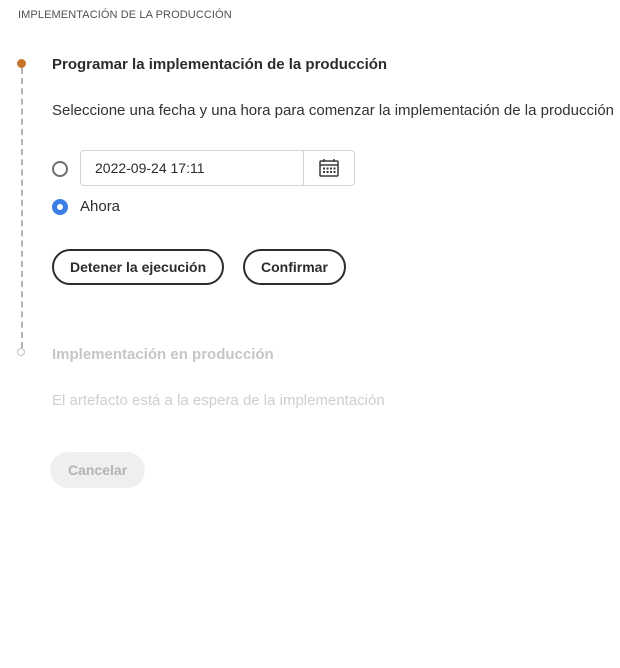 The width and height of the screenshot is (620, 668). What do you see at coordinates (21, 63) in the screenshot?
I see `step-indicator-active` at bounding box center [21, 63].